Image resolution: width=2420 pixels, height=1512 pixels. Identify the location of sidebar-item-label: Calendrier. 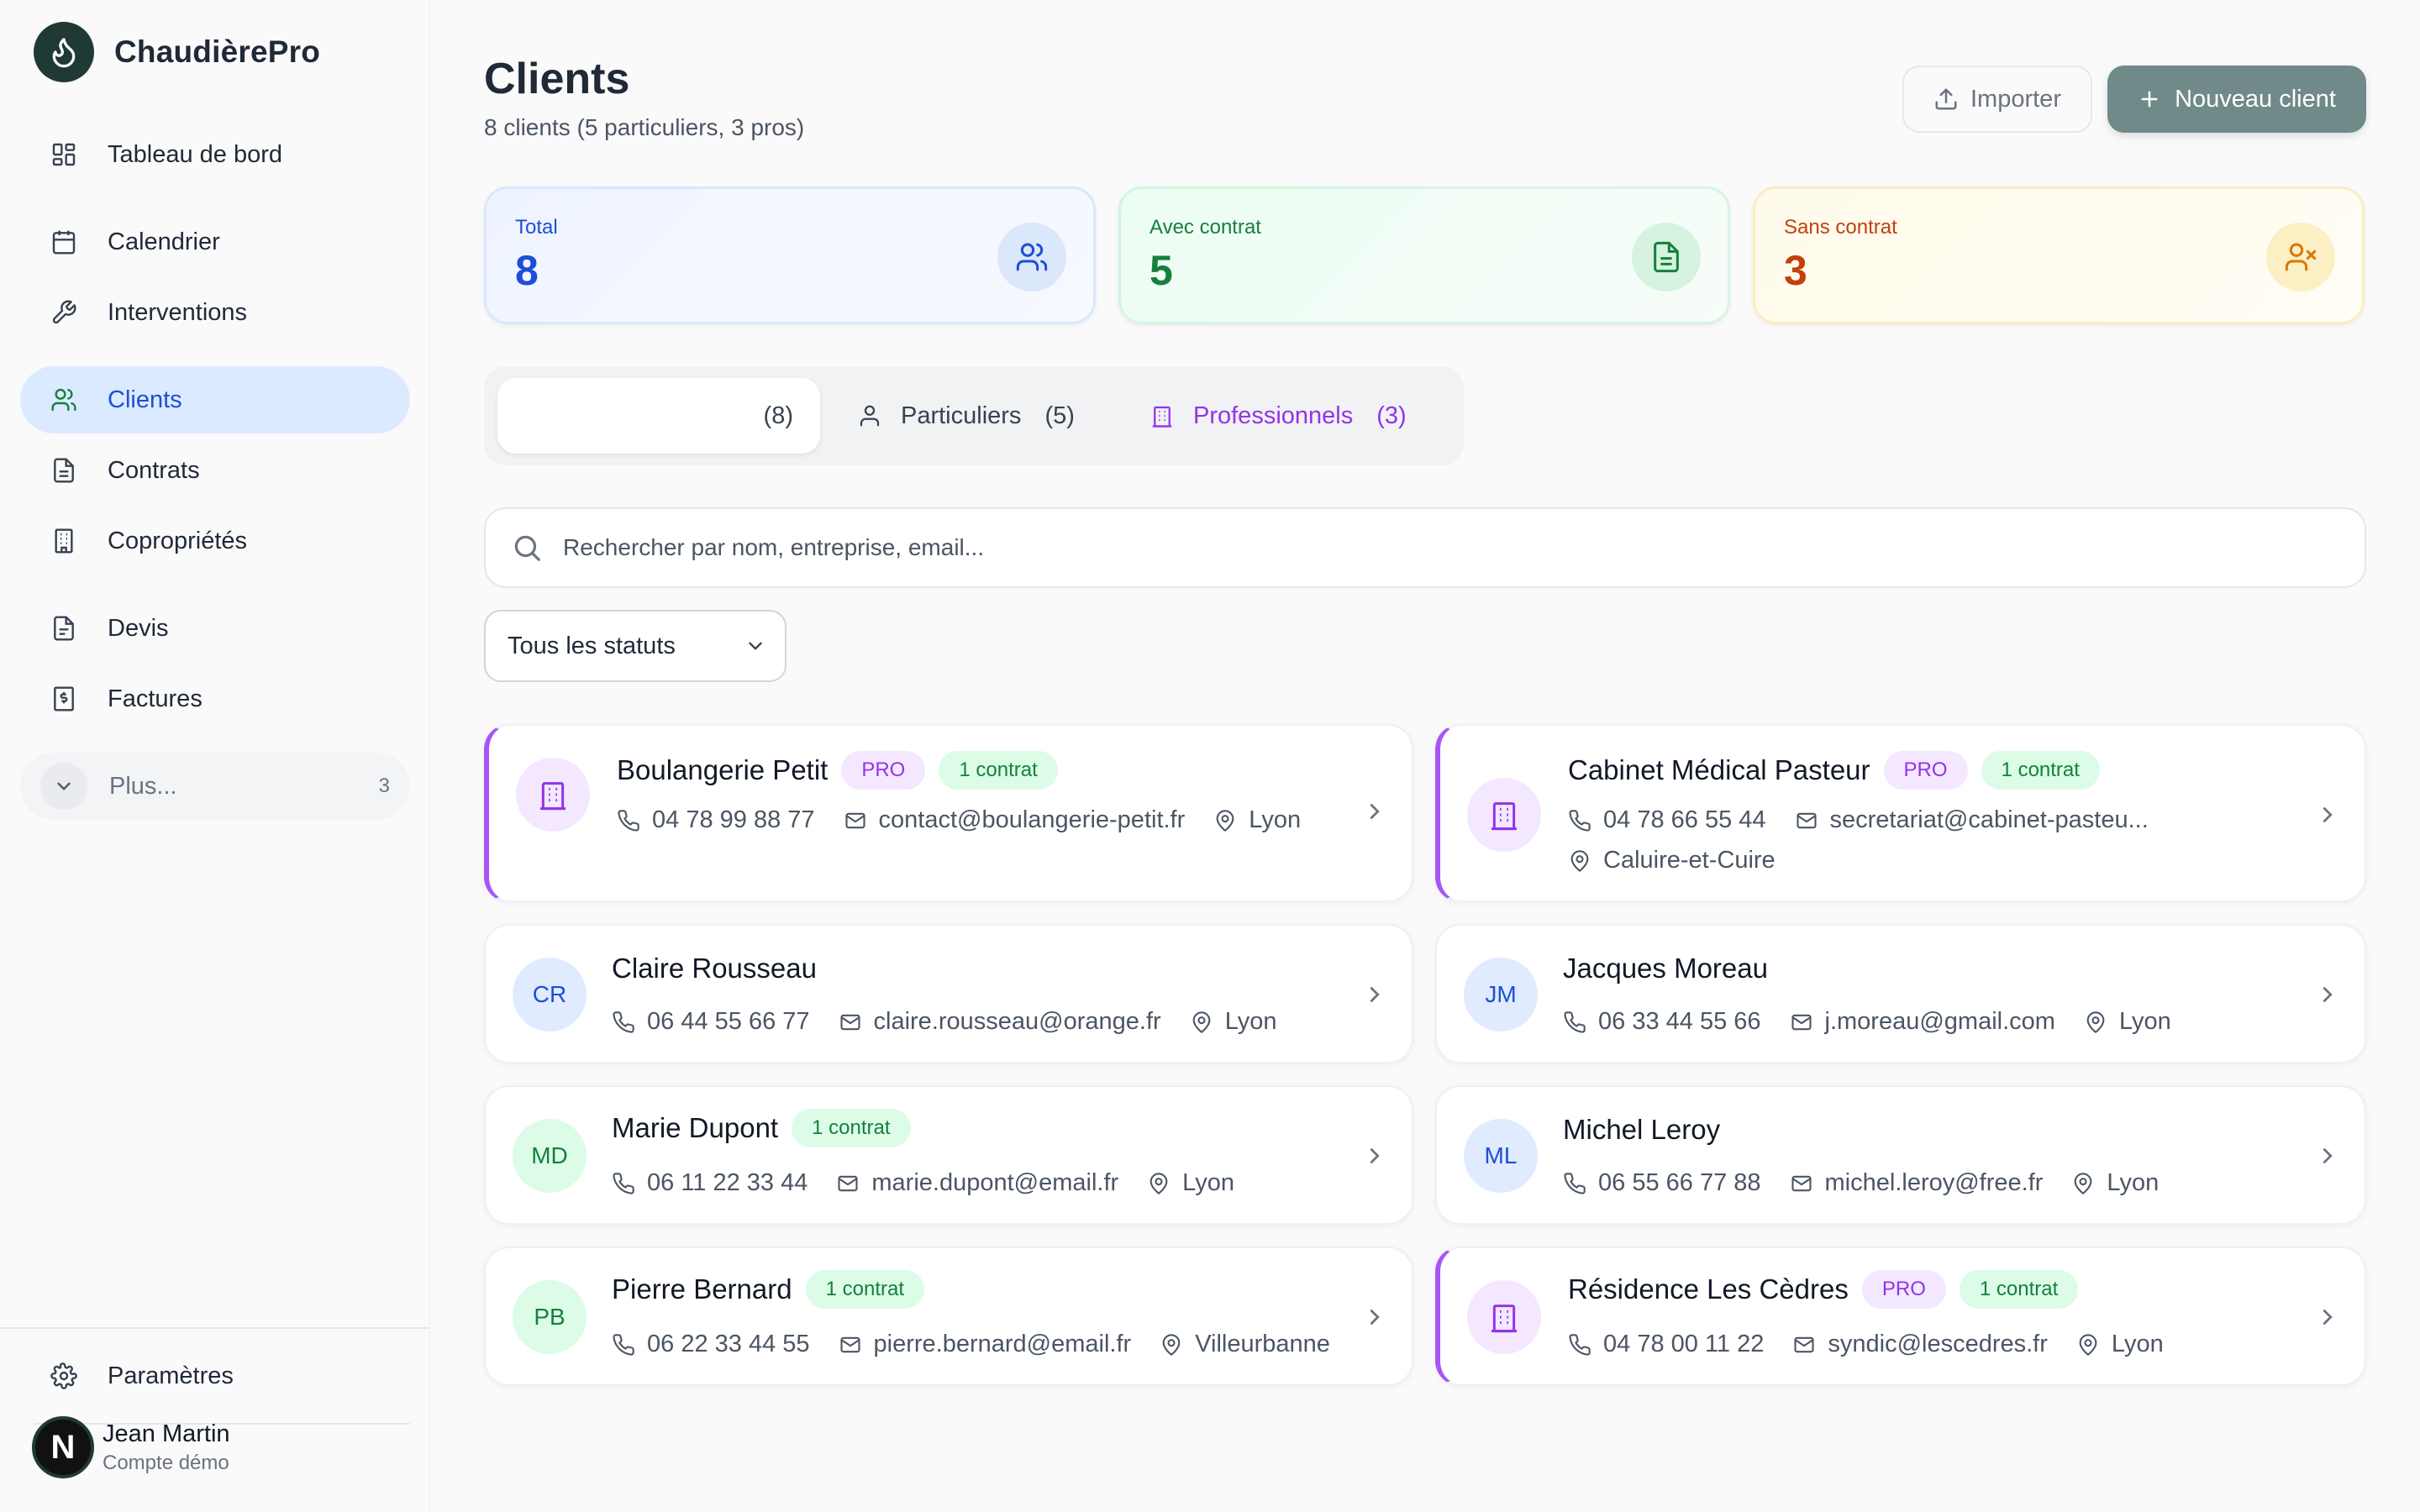
(164, 241).